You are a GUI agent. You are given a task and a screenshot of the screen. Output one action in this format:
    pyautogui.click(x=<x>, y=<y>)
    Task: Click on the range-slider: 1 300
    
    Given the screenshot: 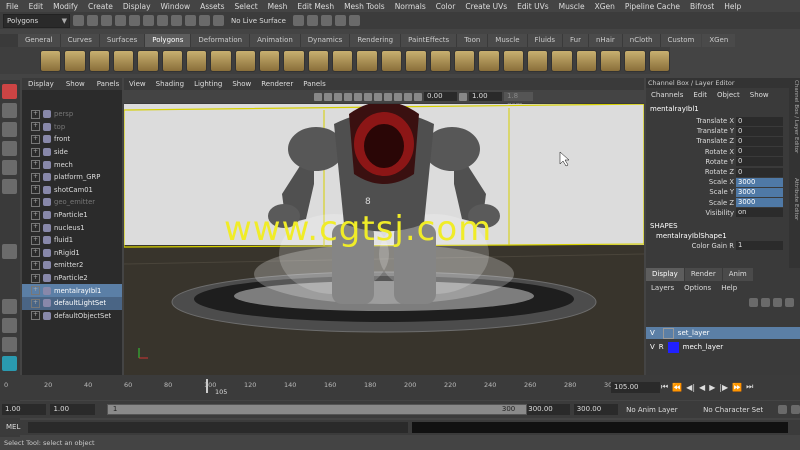 What is the action you would take?
    pyautogui.click(x=316, y=409)
    